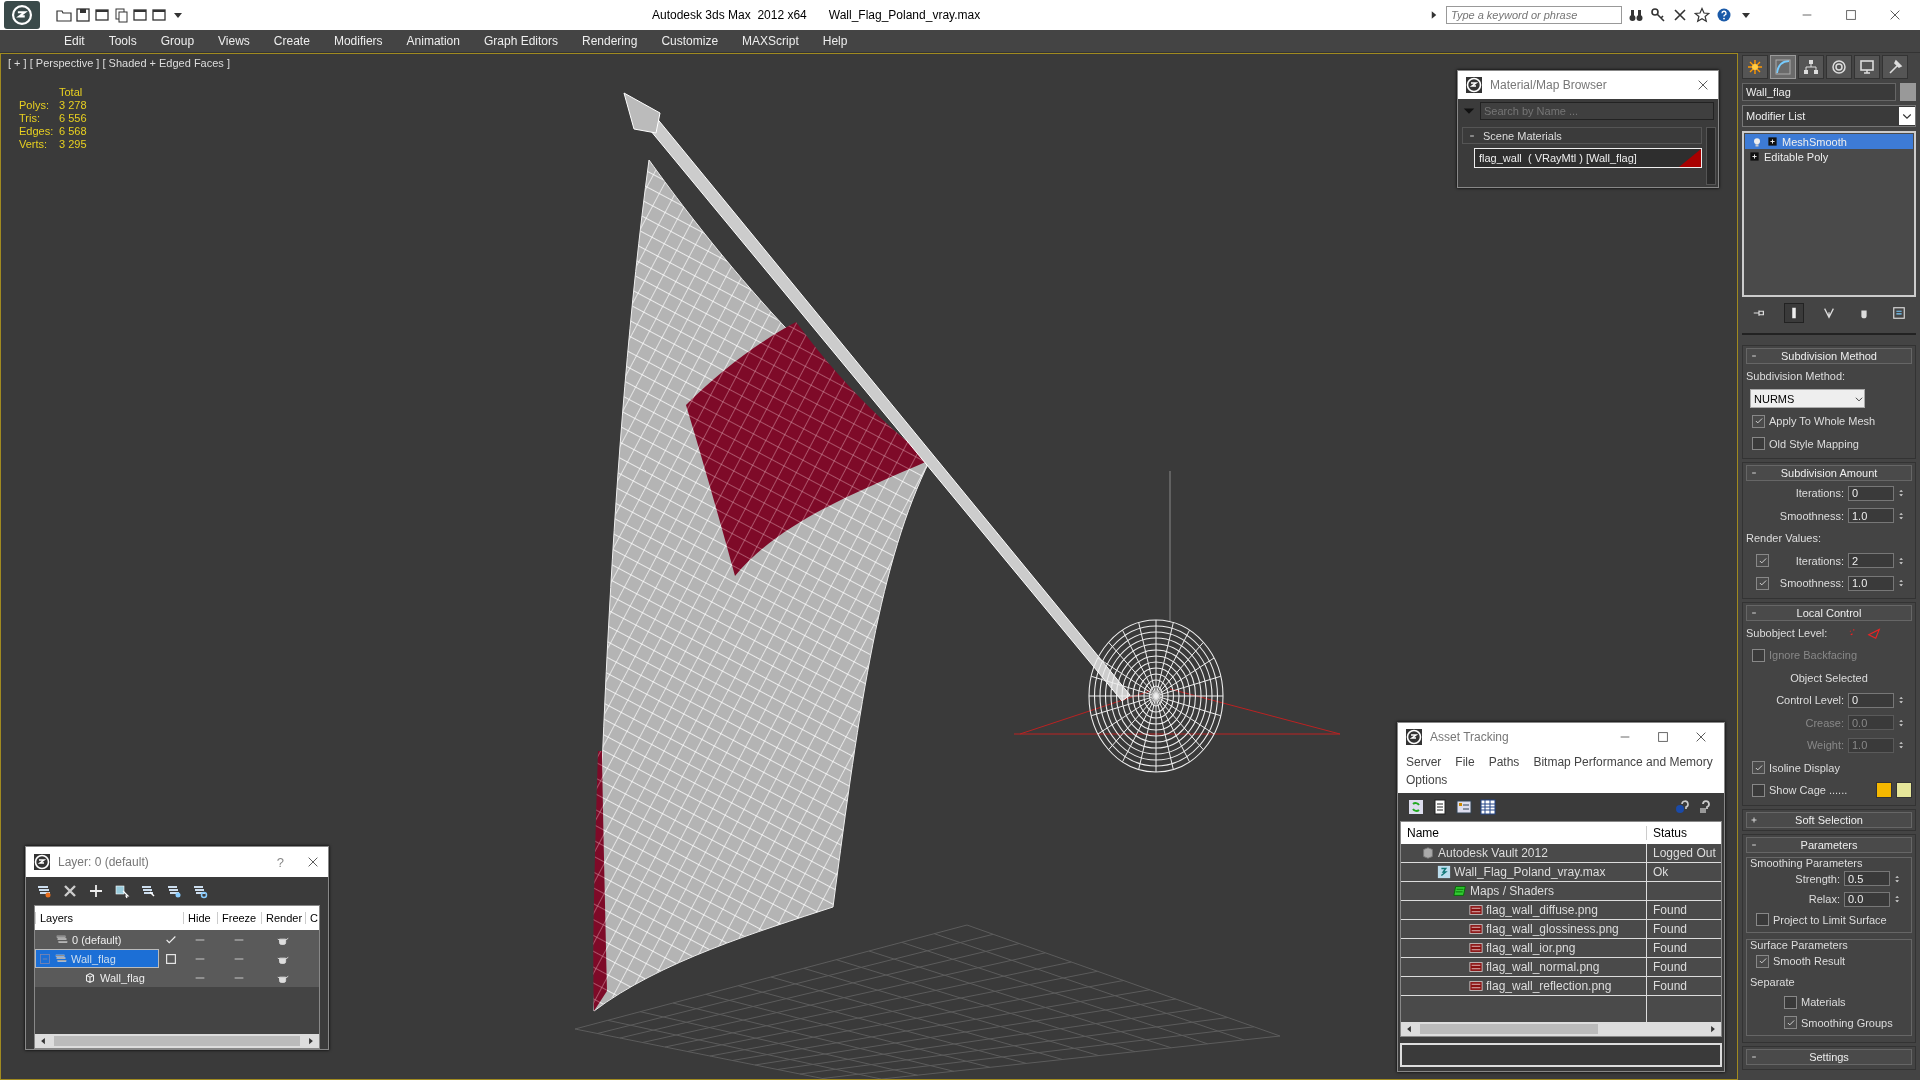 This screenshot has height=1080, width=1920. What do you see at coordinates (1542, 910) in the screenshot?
I see `asset-name: flag_wall_diffuse.png` at bounding box center [1542, 910].